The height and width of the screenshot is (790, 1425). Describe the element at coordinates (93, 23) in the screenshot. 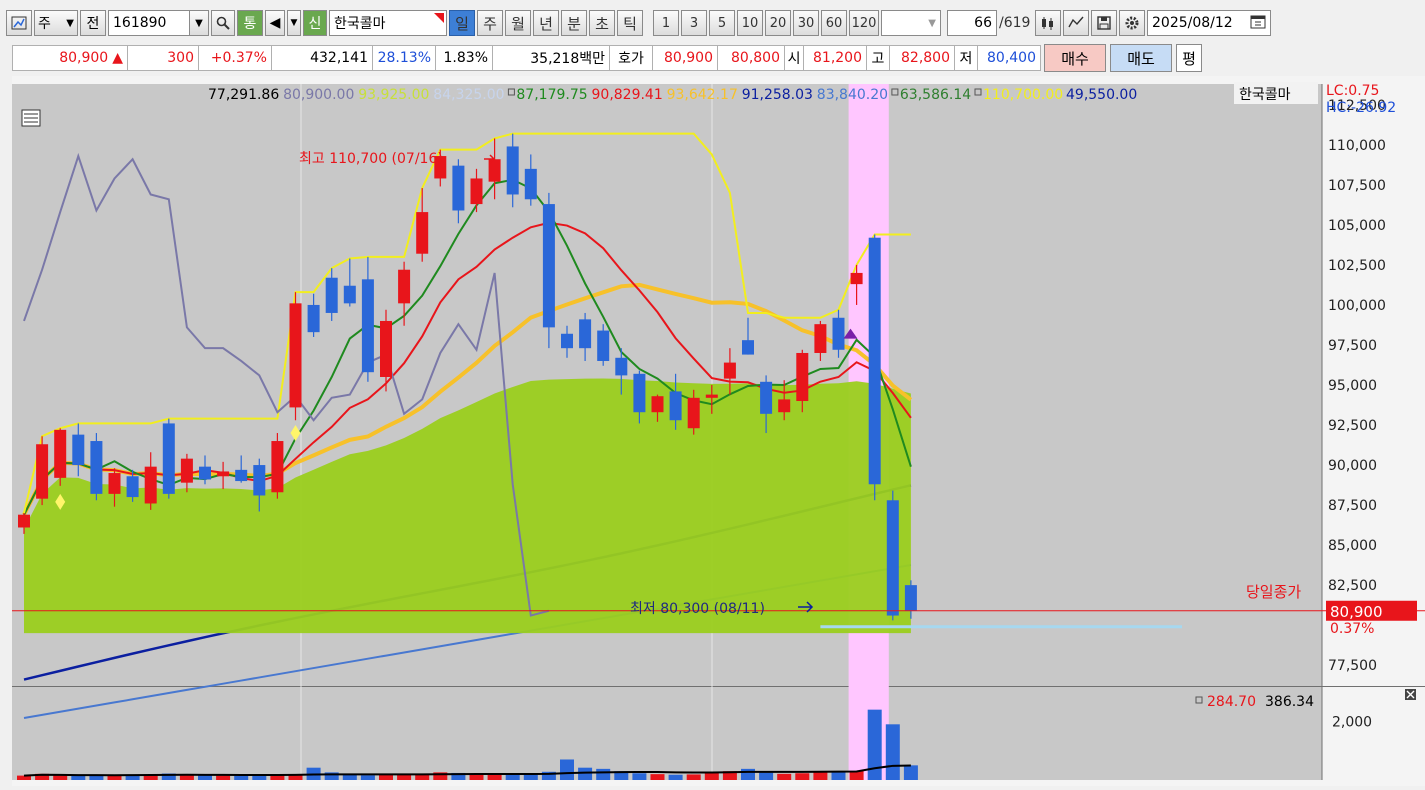

I see `prev-button: 전` at that location.